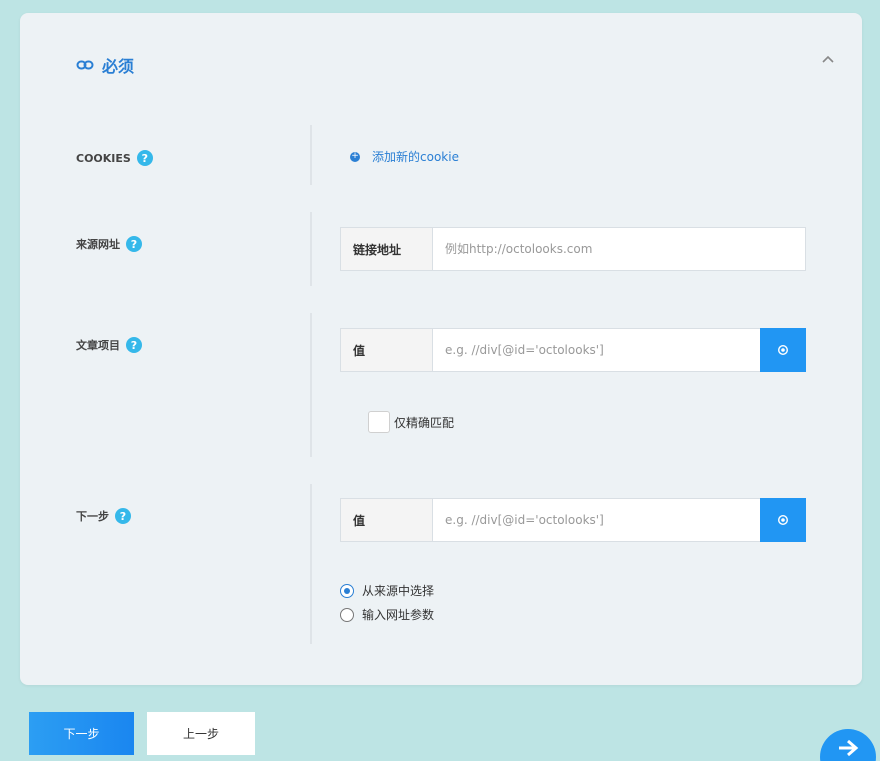 Image resolution: width=880 pixels, height=761 pixels. What do you see at coordinates (398, 615) in the screenshot?
I see `radio-url-param-label: 输入网址参数` at bounding box center [398, 615].